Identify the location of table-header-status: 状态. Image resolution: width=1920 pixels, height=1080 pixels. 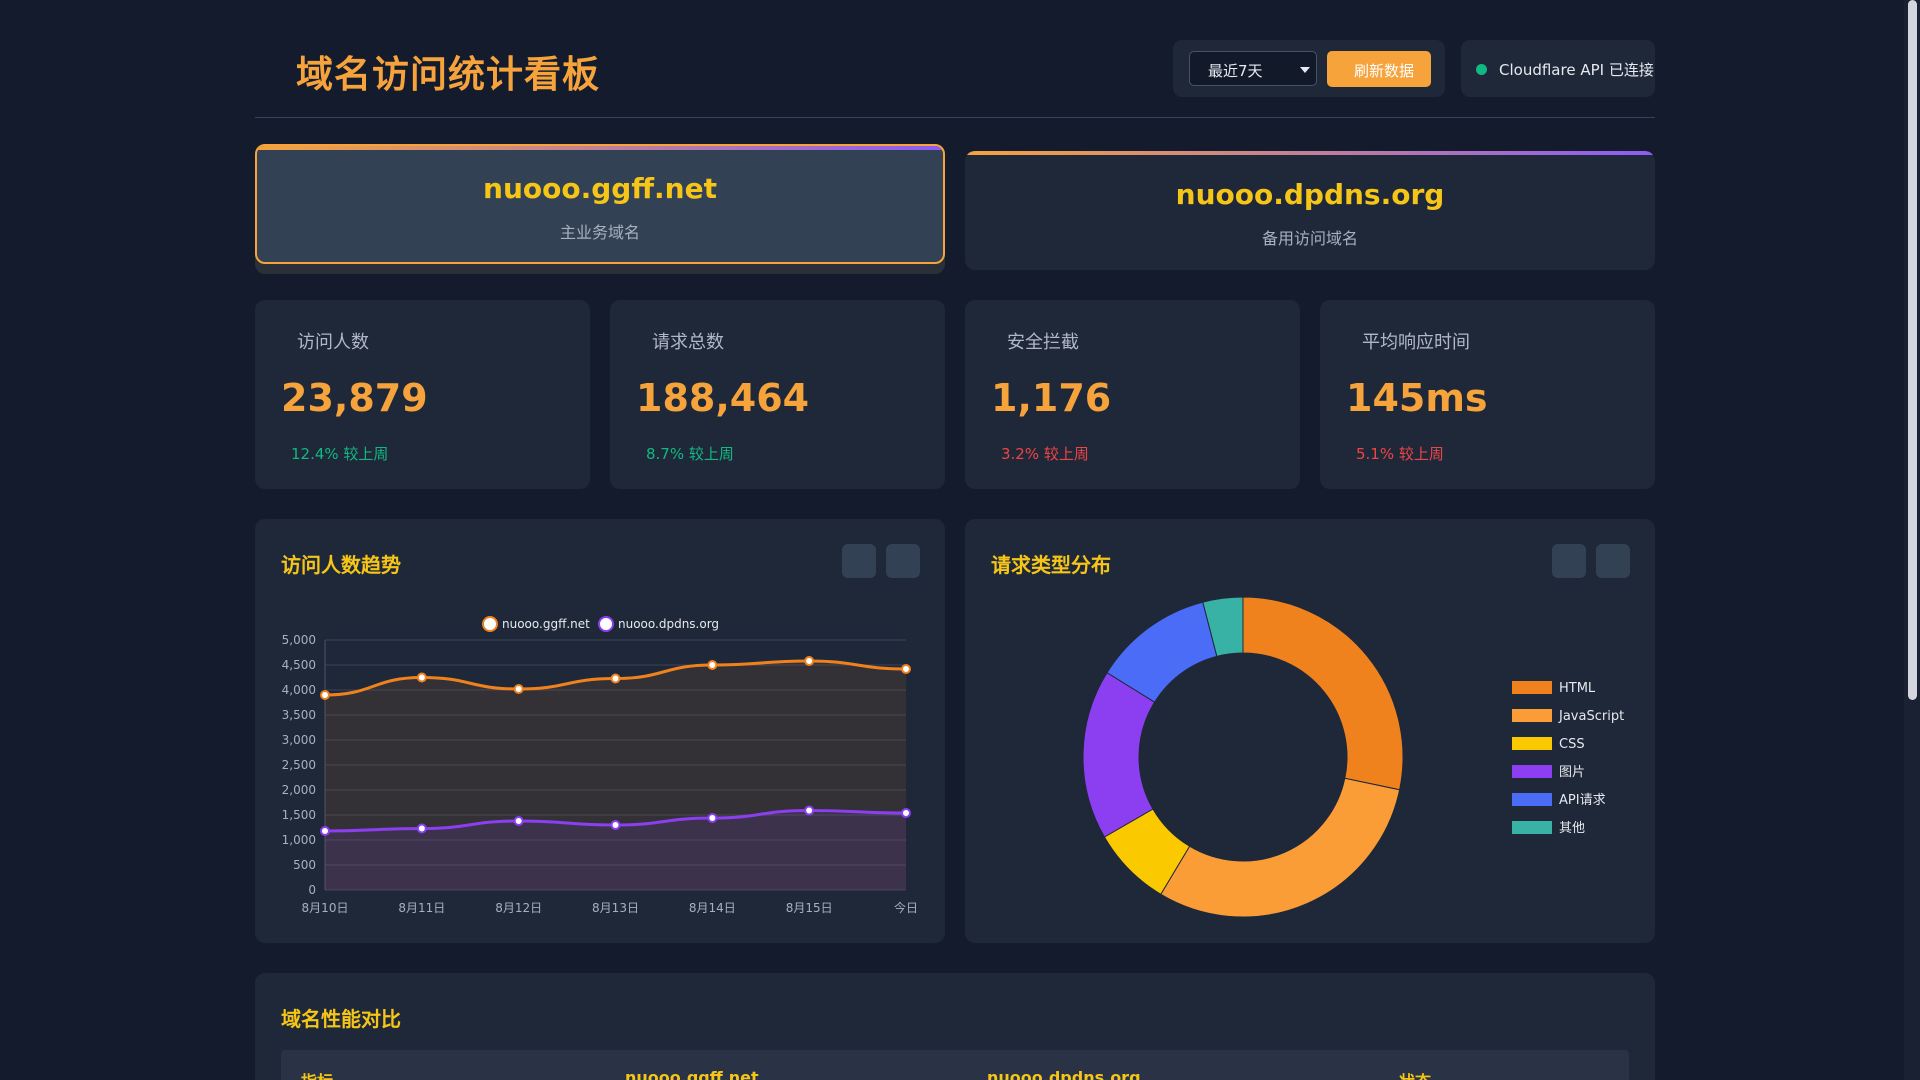
(1415, 1074).